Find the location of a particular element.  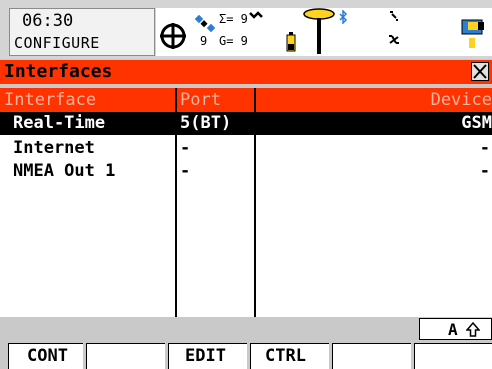

satellite-visible-count: 9 is located at coordinates (204, 41).